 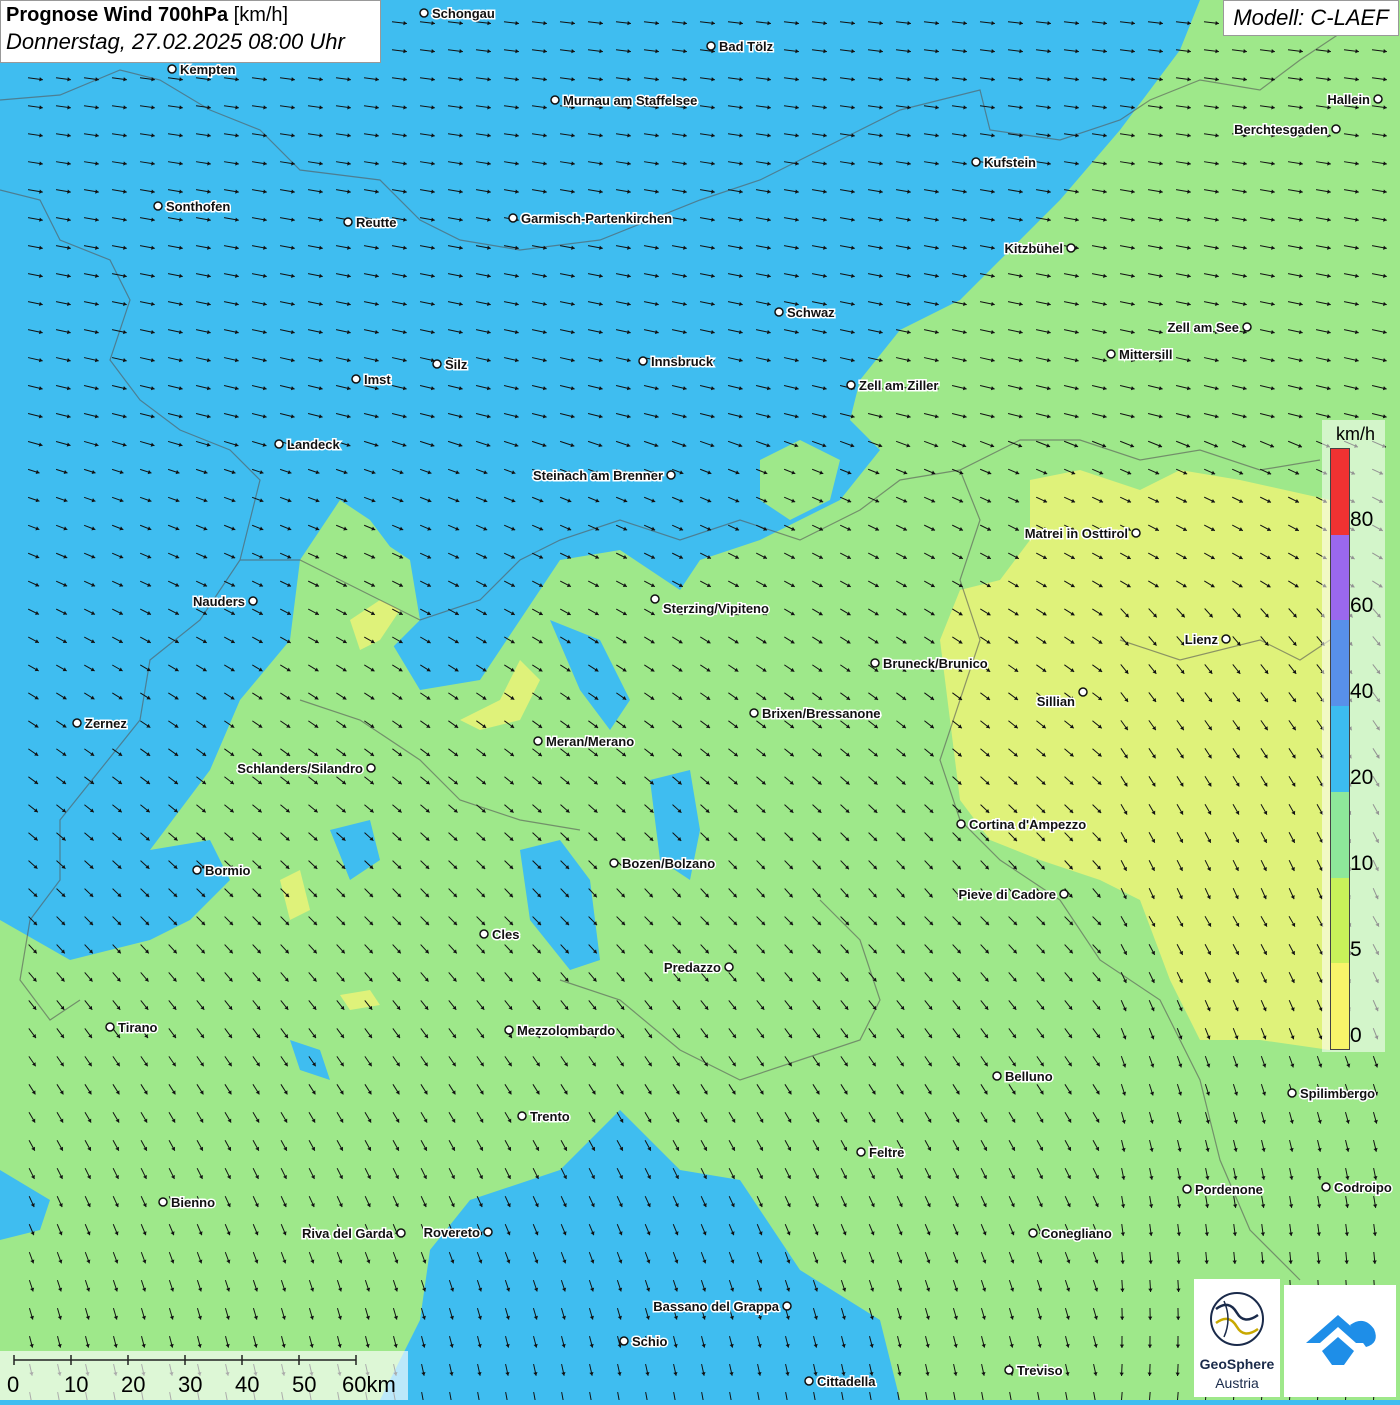 I want to click on city-name: Lienz, so click(x=1202, y=639).